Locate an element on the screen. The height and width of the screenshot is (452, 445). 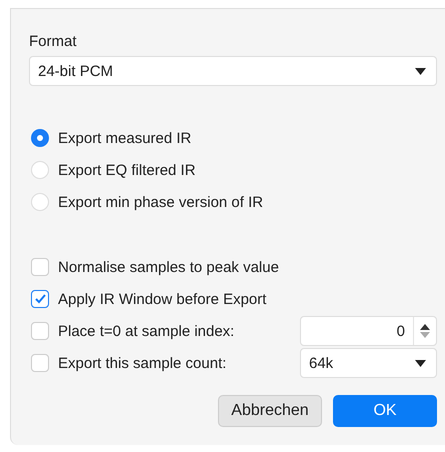
cancel-button: Abbrechen is located at coordinates (270, 411).